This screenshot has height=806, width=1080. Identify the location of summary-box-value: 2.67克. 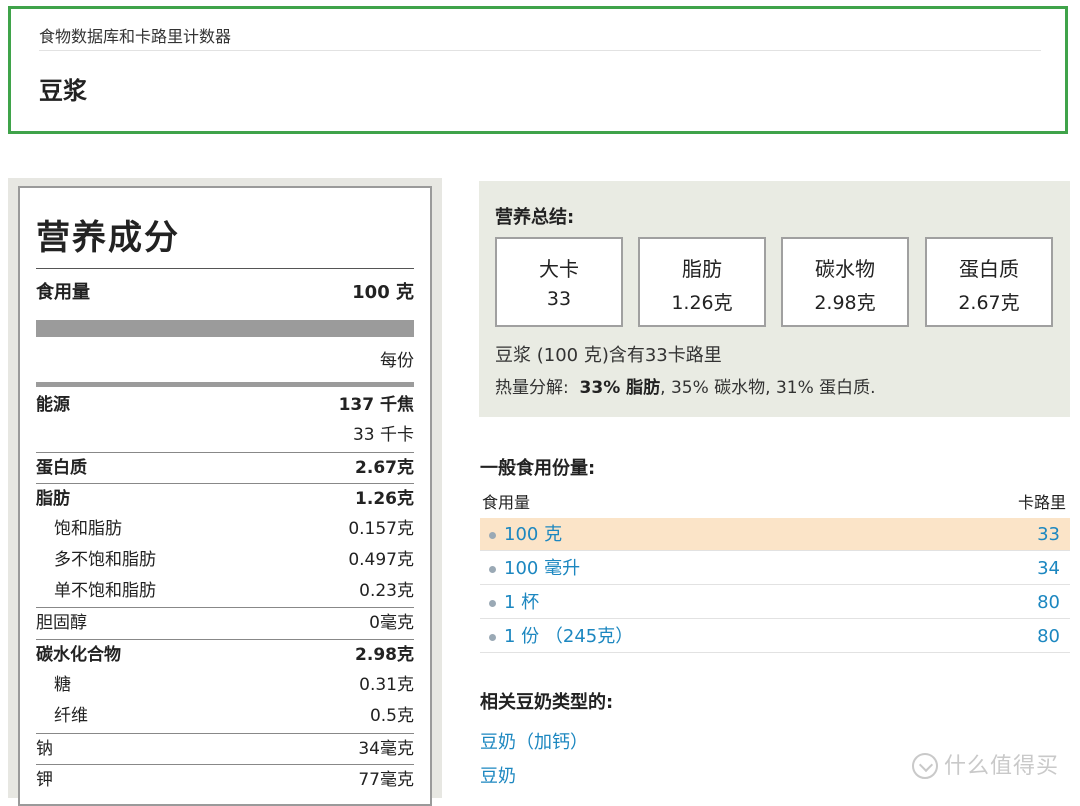
(989, 303).